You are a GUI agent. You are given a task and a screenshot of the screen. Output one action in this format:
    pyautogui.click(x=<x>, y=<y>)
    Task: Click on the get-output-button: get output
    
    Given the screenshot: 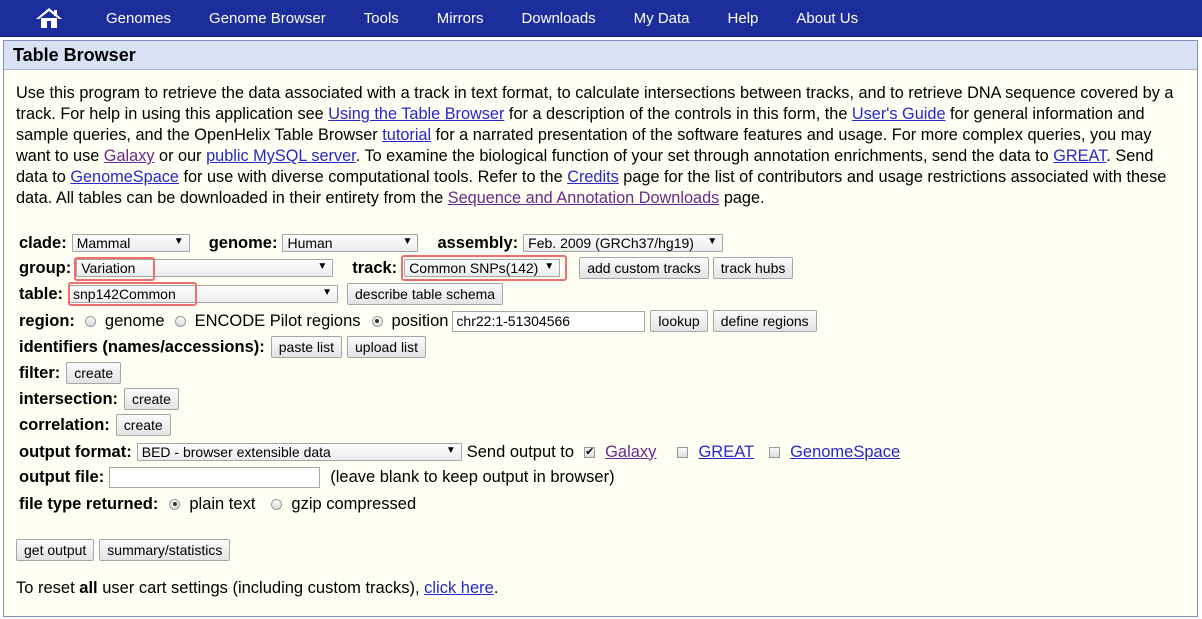 What is the action you would take?
    pyautogui.click(x=55, y=550)
    